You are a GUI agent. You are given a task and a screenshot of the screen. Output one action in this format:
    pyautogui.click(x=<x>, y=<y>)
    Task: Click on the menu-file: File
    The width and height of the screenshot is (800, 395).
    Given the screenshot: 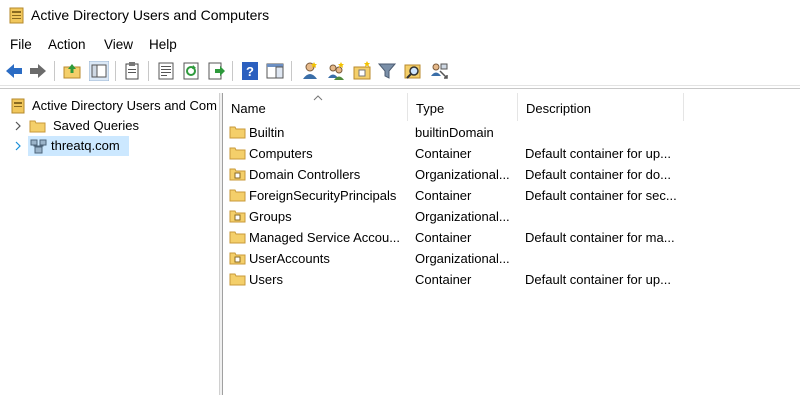 What is the action you would take?
    pyautogui.click(x=21, y=44)
    